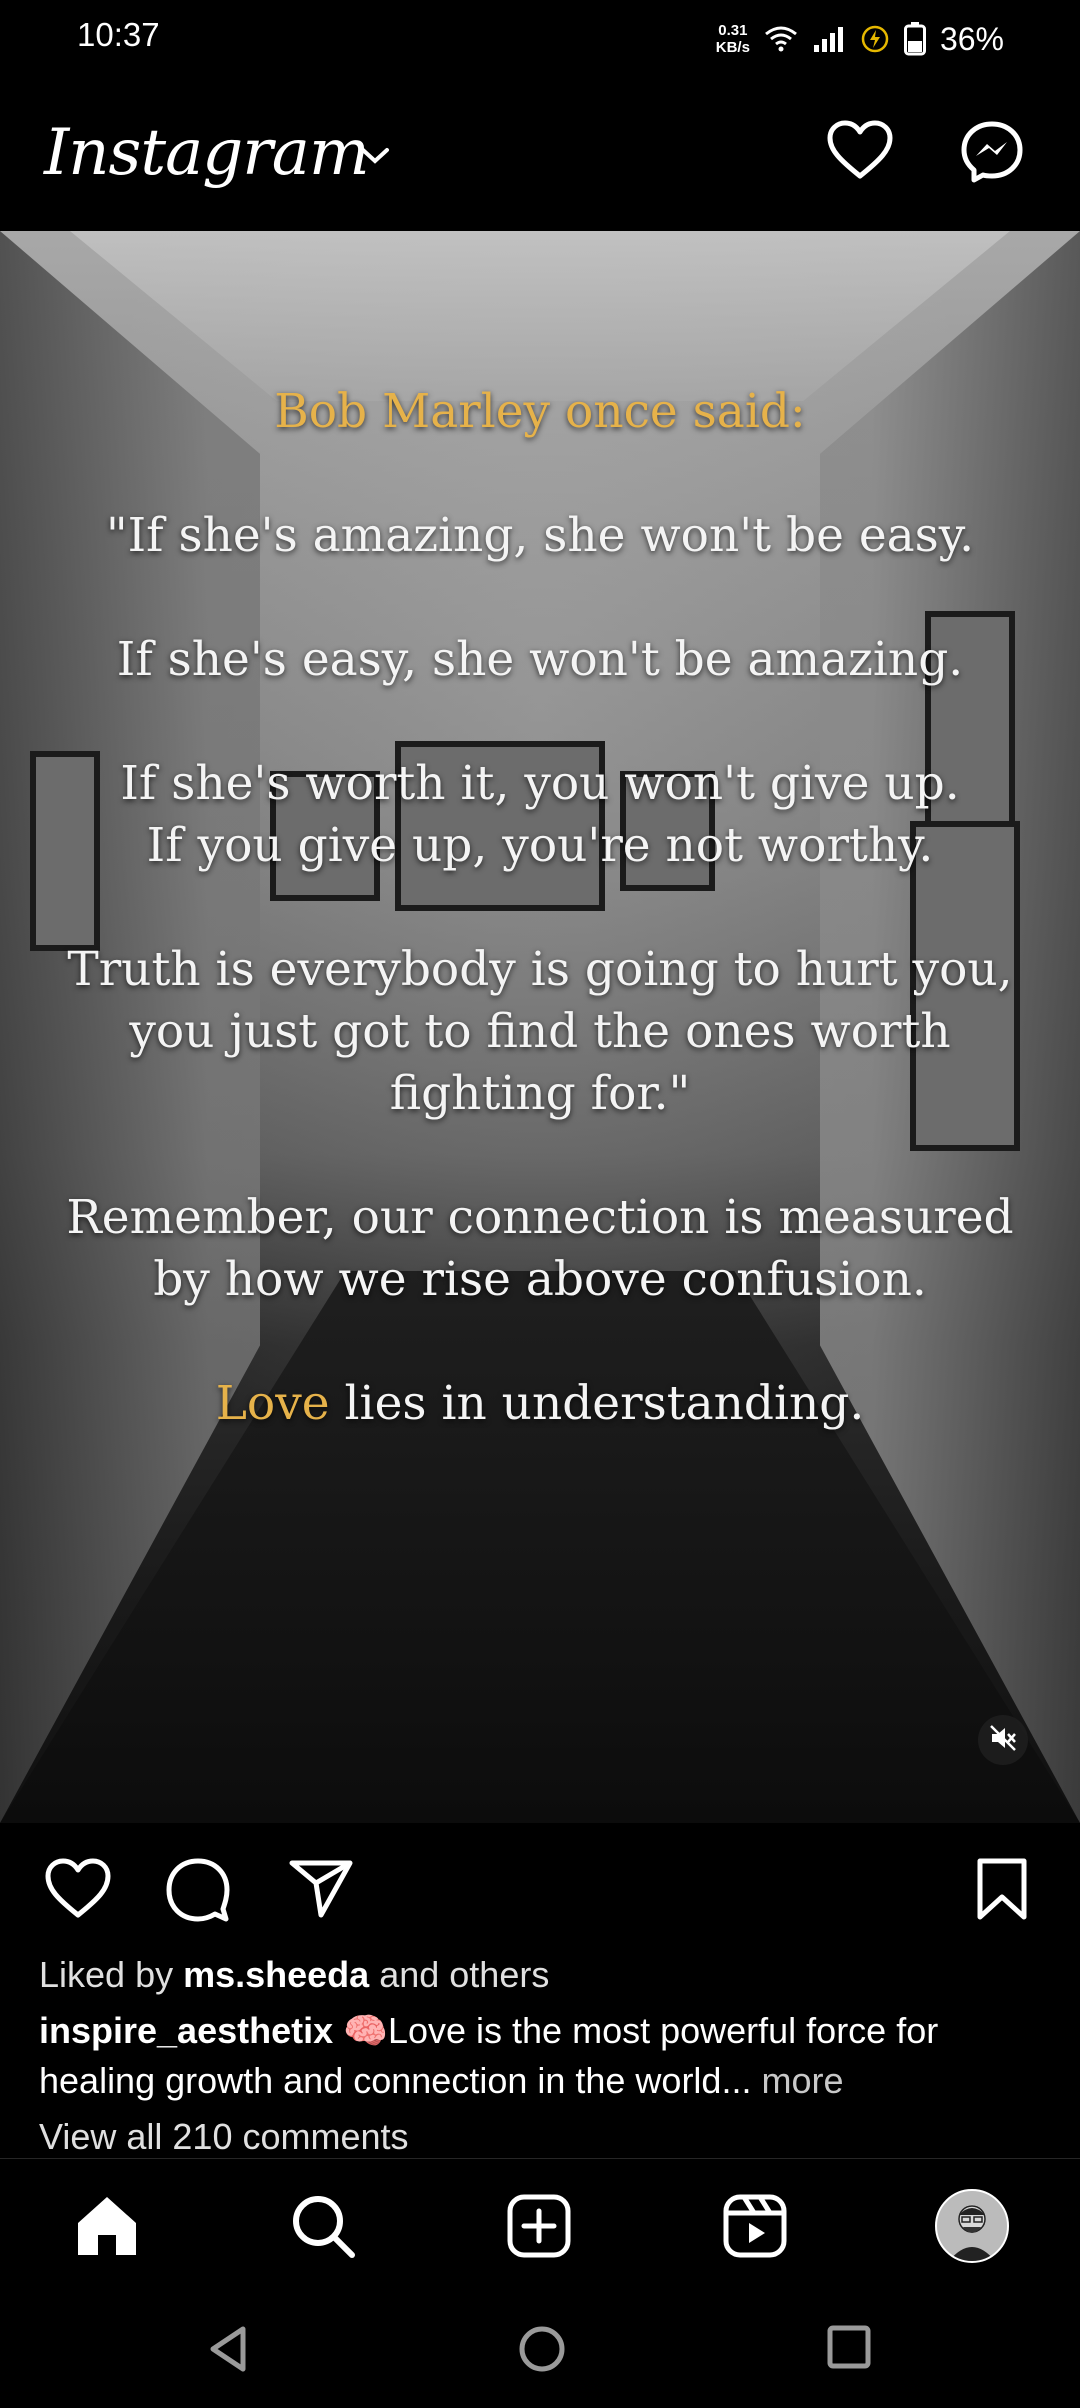 This screenshot has height=2408, width=1080. I want to click on bottom-navigation, so click(540, 2228).